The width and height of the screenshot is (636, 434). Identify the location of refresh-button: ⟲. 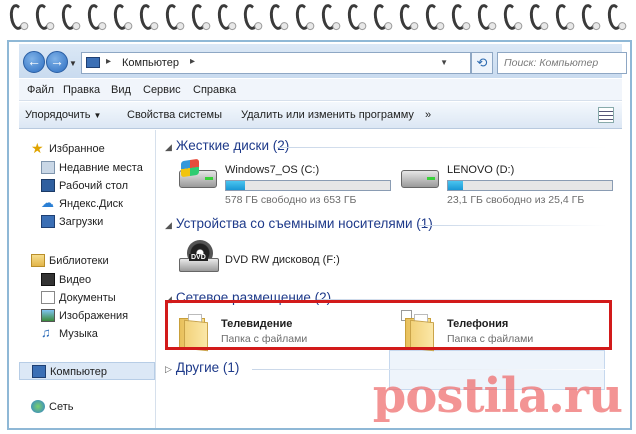
(482, 63).